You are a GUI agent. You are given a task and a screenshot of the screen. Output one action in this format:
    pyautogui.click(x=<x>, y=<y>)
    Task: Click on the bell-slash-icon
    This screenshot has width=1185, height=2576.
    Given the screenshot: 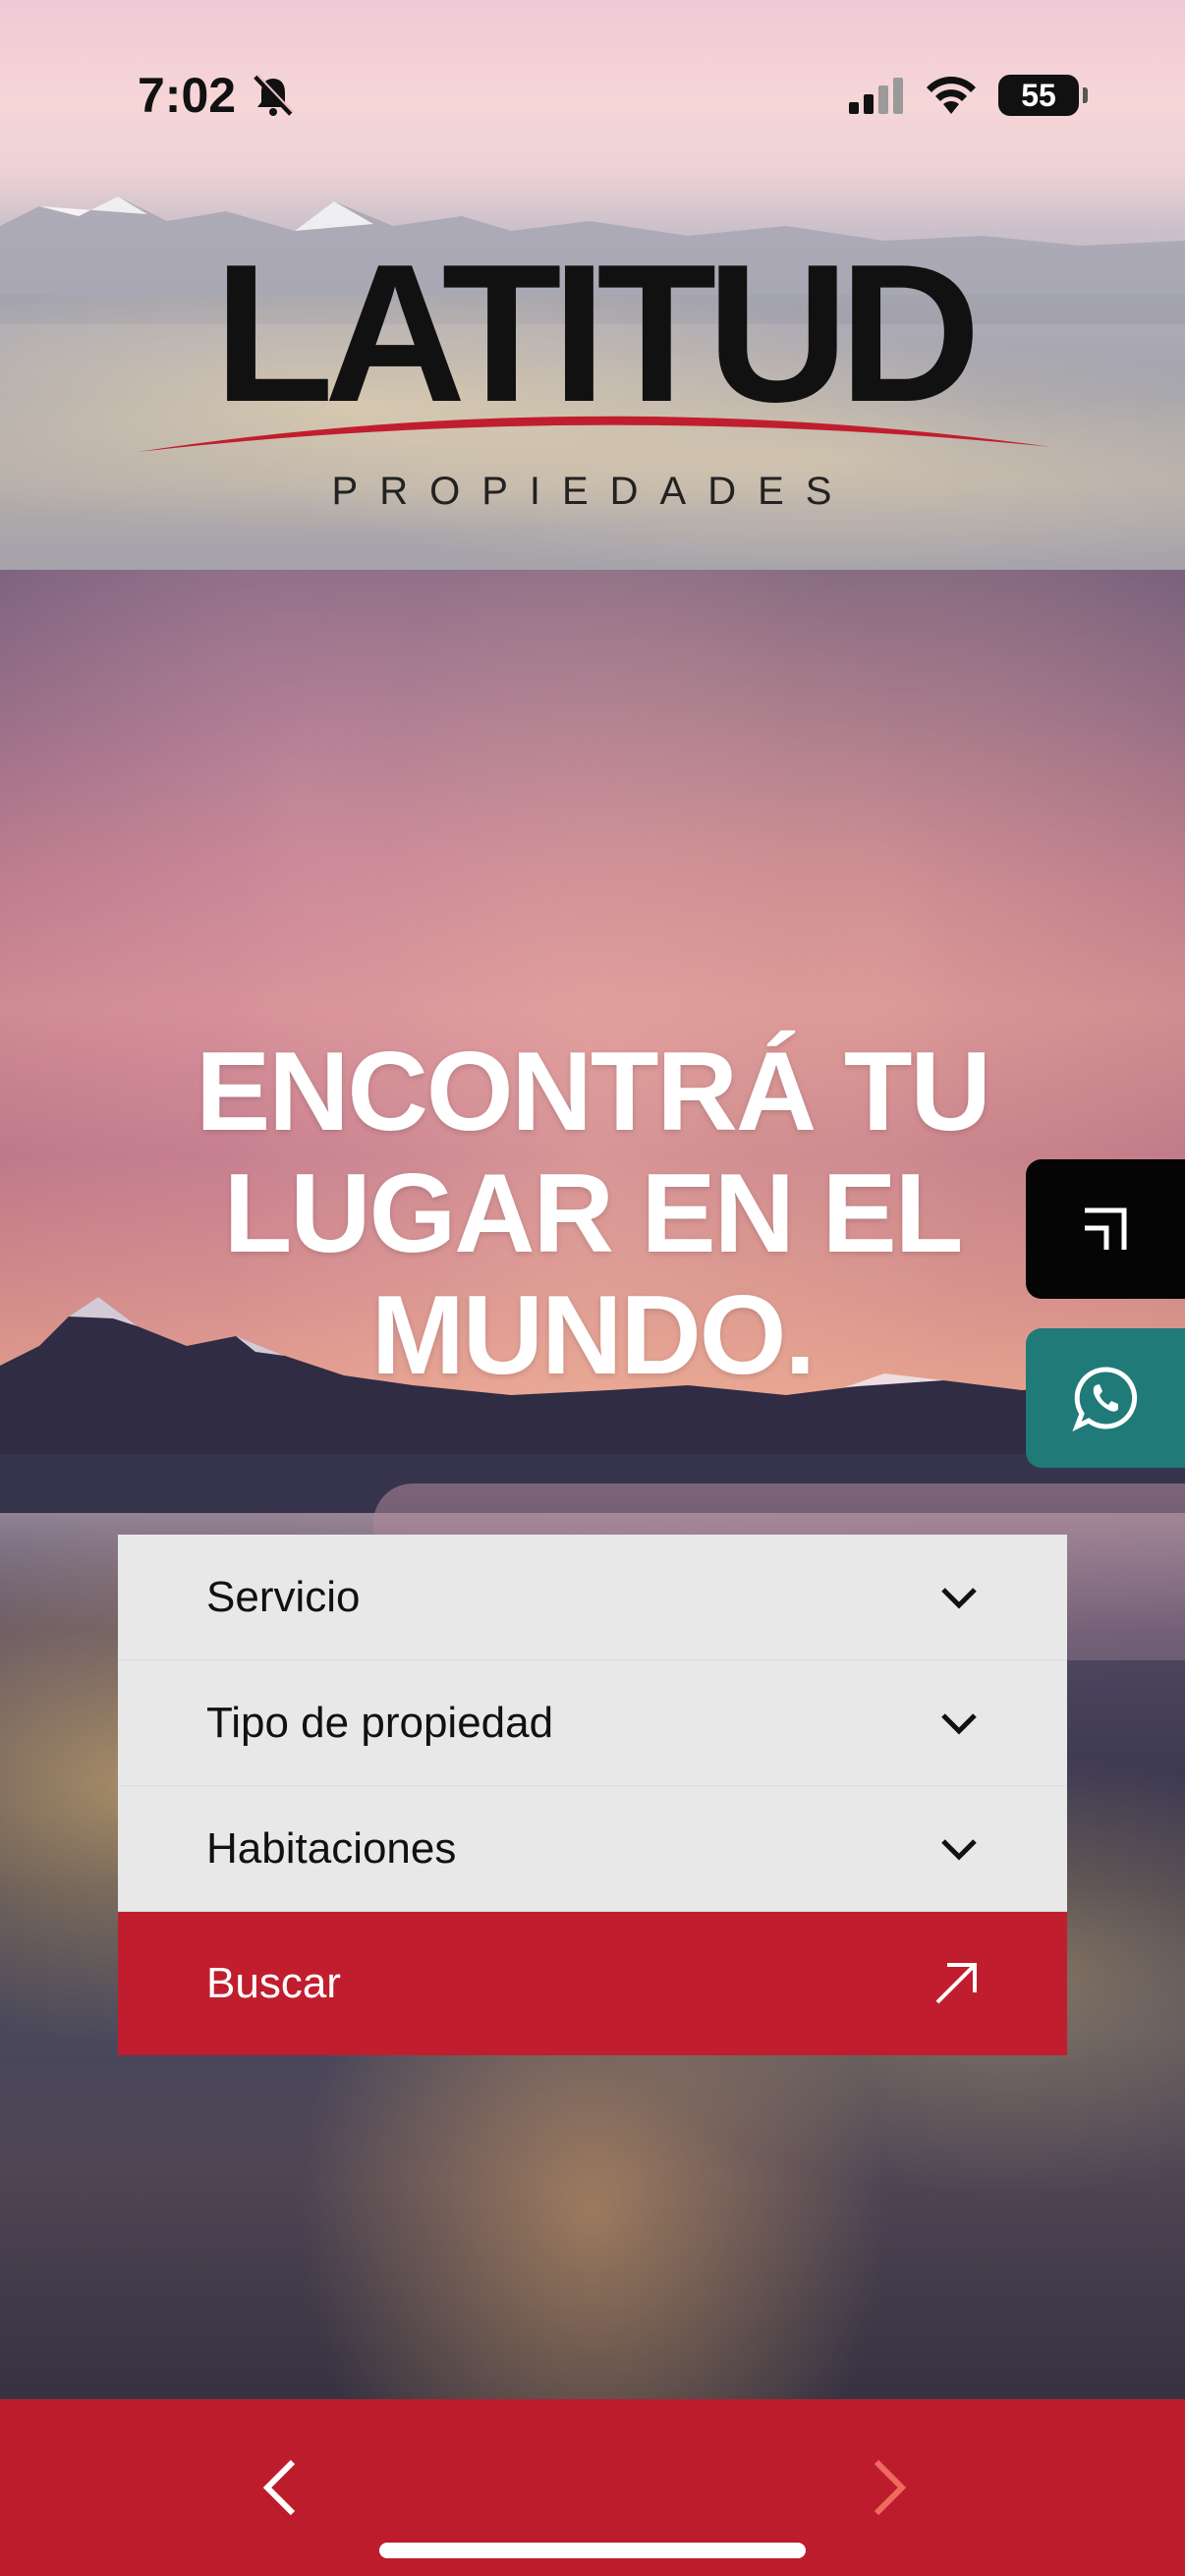 What is the action you would take?
    pyautogui.click(x=274, y=95)
    